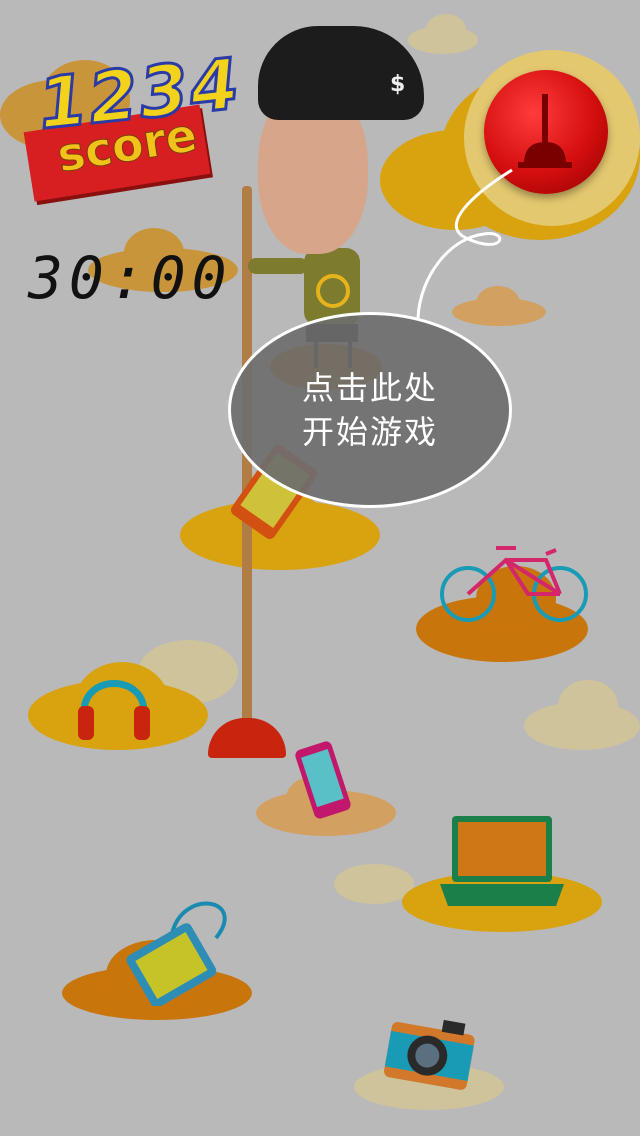  I want to click on phone-icon, so click(323, 780).